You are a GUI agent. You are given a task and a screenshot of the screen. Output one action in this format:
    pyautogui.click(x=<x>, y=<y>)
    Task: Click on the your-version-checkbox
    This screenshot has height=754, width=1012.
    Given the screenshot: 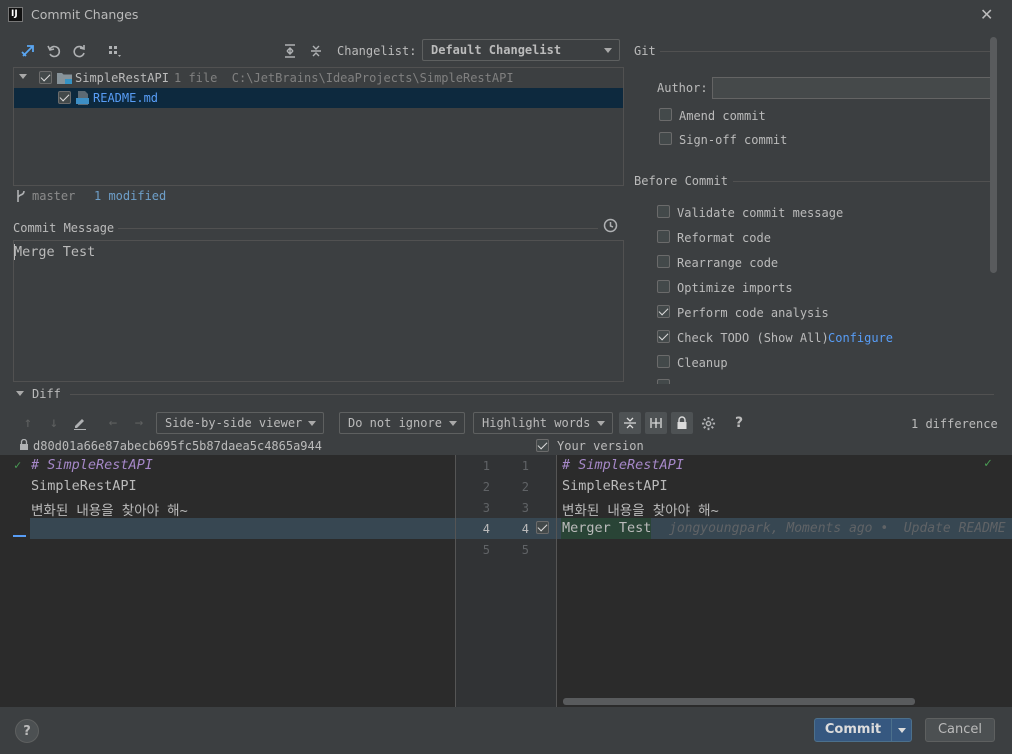 What is the action you would take?
    pyautogui.click(x=542, y=445)
    